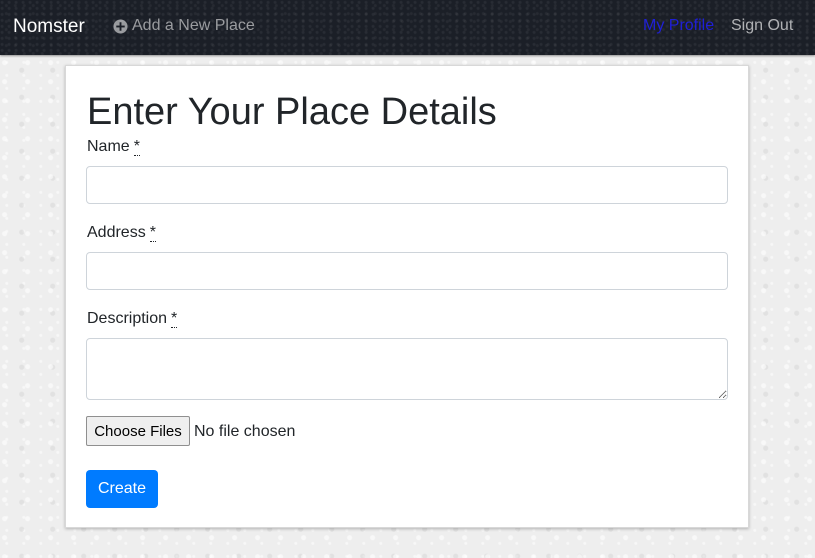 The height and width of the screenshot is (558, 815). Describe the element at coordinates (127, 318) in the screenshot. I see `description-label-text: Description` at that location.